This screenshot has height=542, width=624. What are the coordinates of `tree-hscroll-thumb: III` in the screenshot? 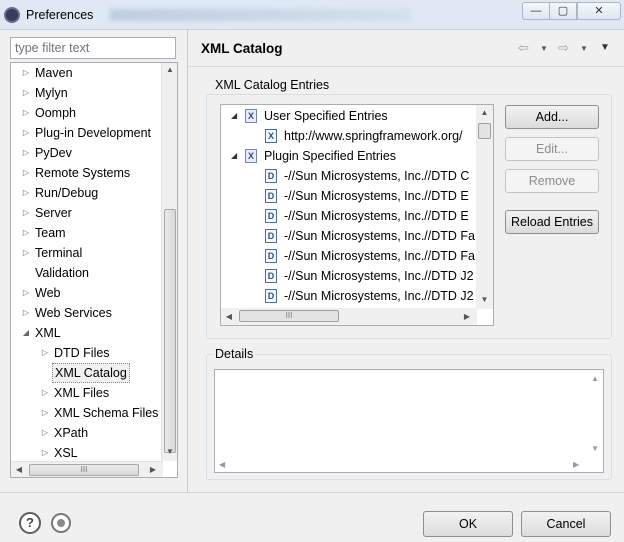 It's located at (84, 470).